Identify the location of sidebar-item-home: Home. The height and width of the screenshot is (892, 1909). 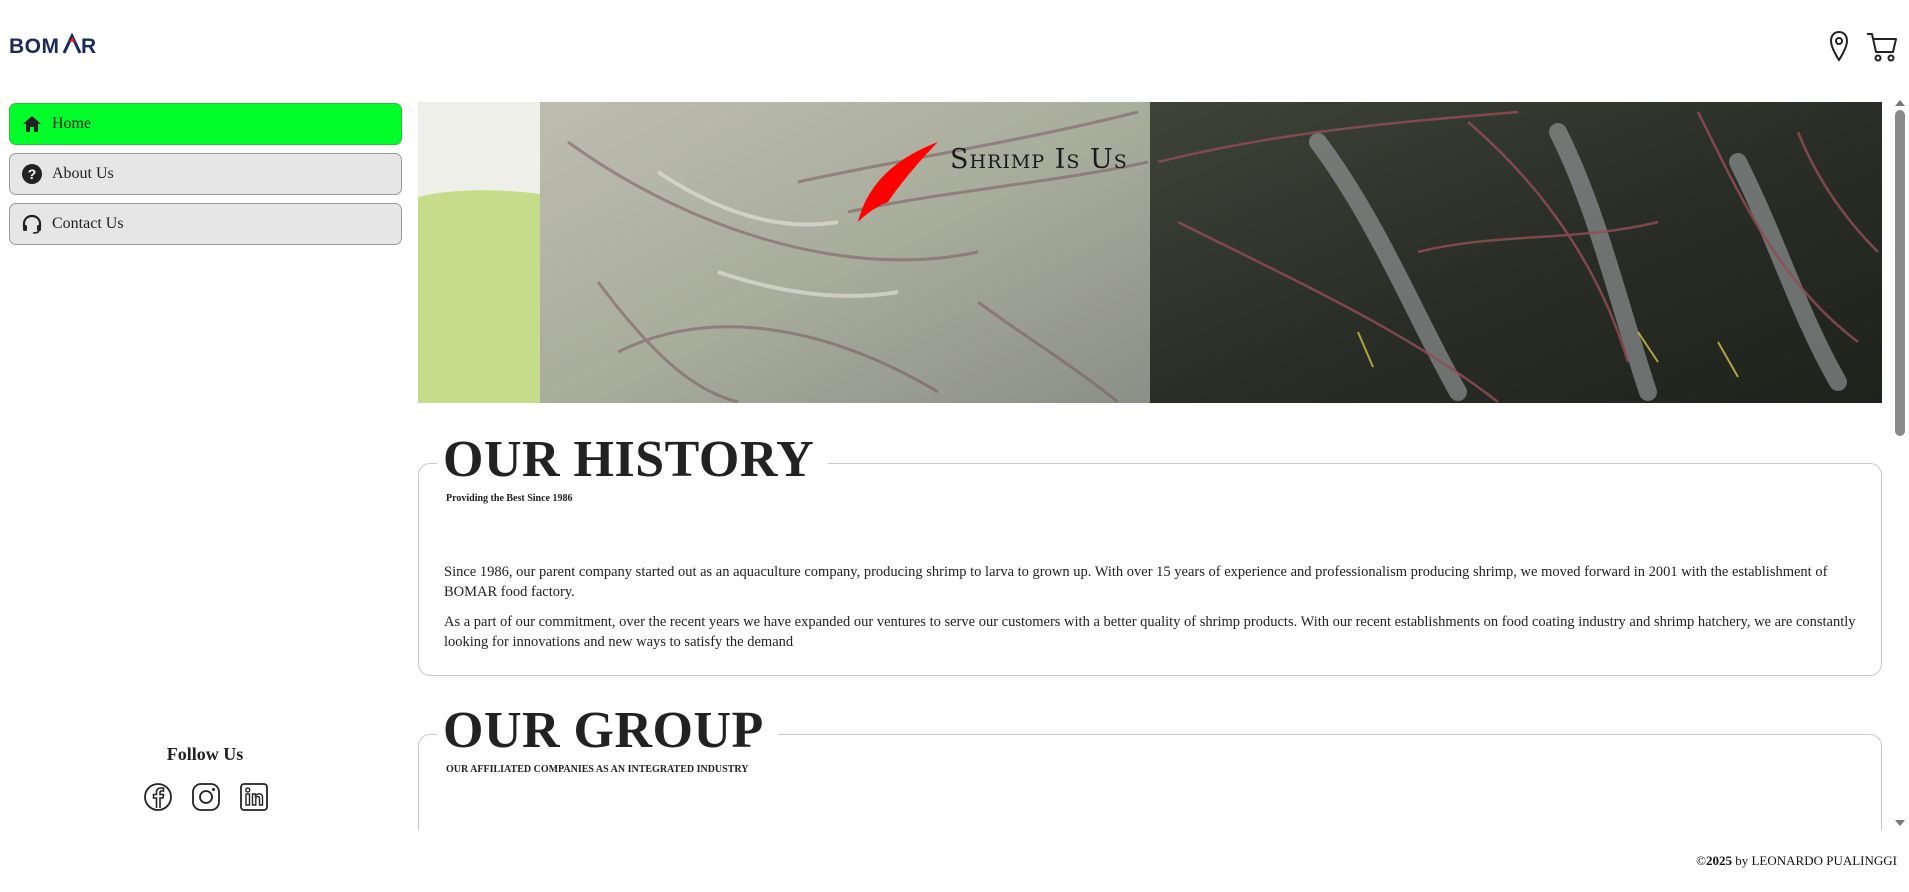
(205, 124).